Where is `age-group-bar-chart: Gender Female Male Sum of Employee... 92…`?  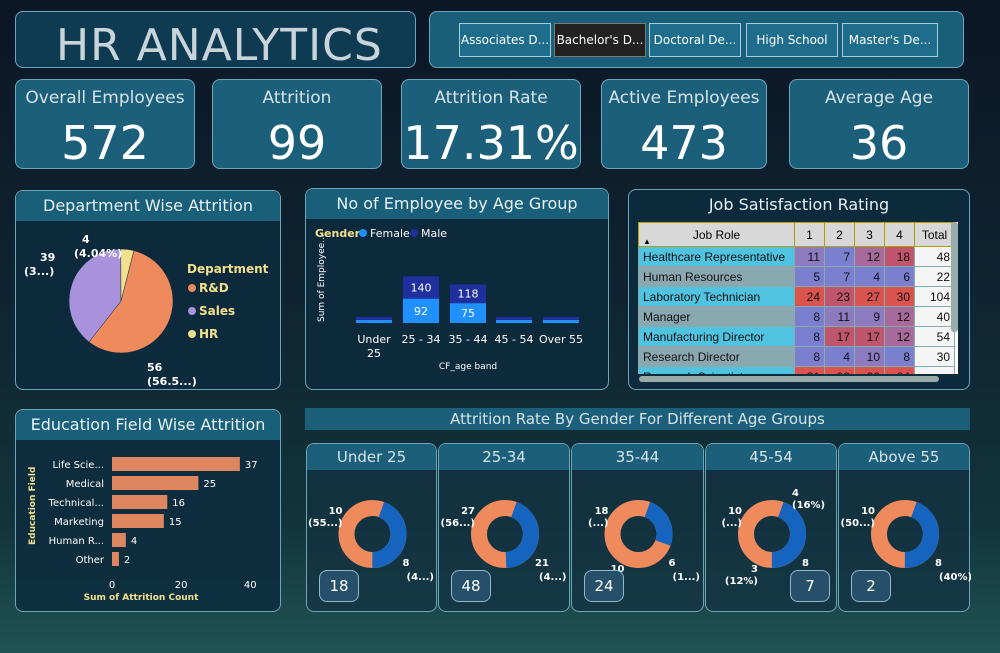
age-group-bar-chart: Gender Female Male Sum of Employee... 92… is located at coordinates (449, 299).